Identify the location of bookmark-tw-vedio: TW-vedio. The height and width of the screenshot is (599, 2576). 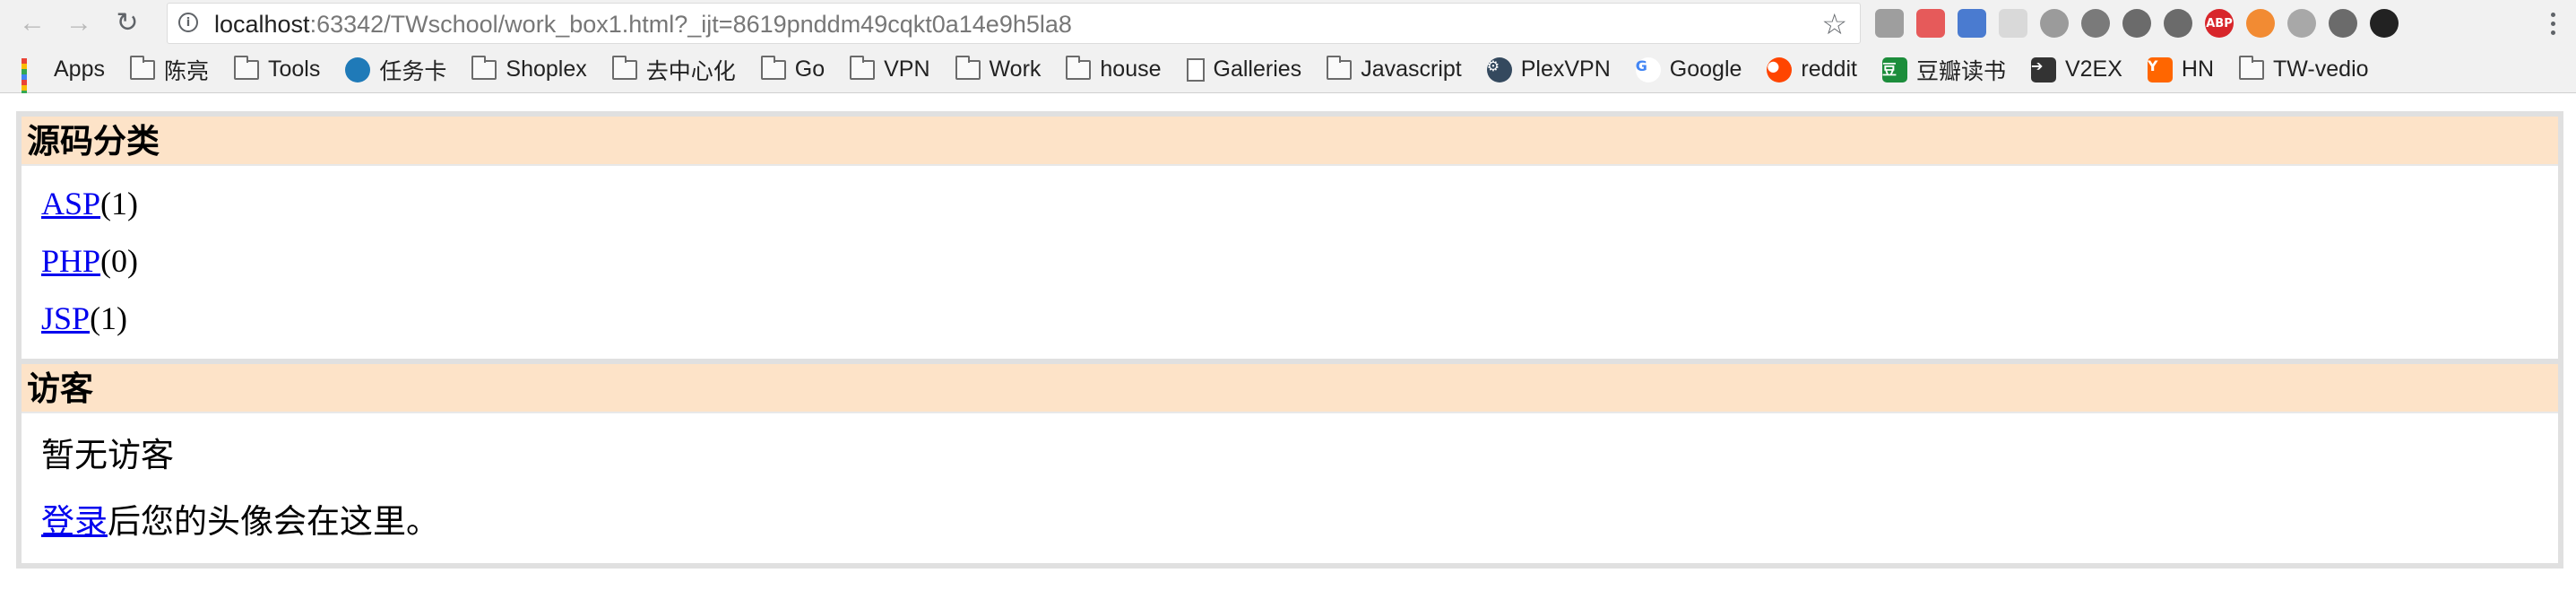
(2304, 70).